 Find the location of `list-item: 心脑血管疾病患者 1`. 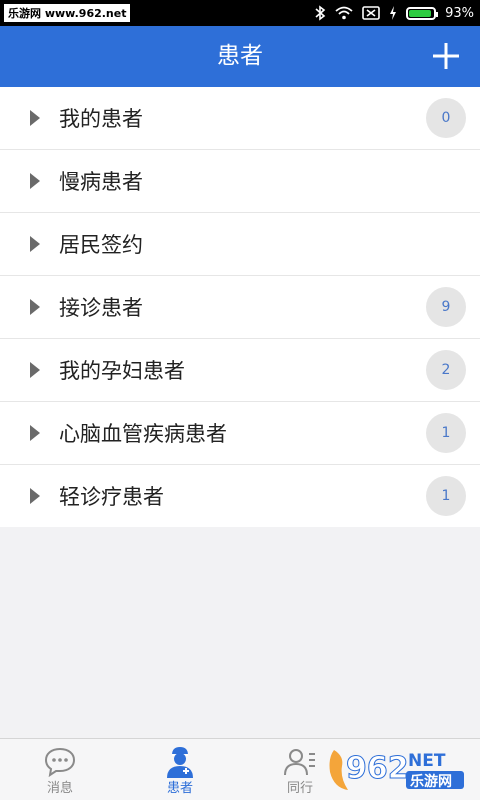

list-item: 心脑血管疾病患者 1 is located at coordinates (240, 433).